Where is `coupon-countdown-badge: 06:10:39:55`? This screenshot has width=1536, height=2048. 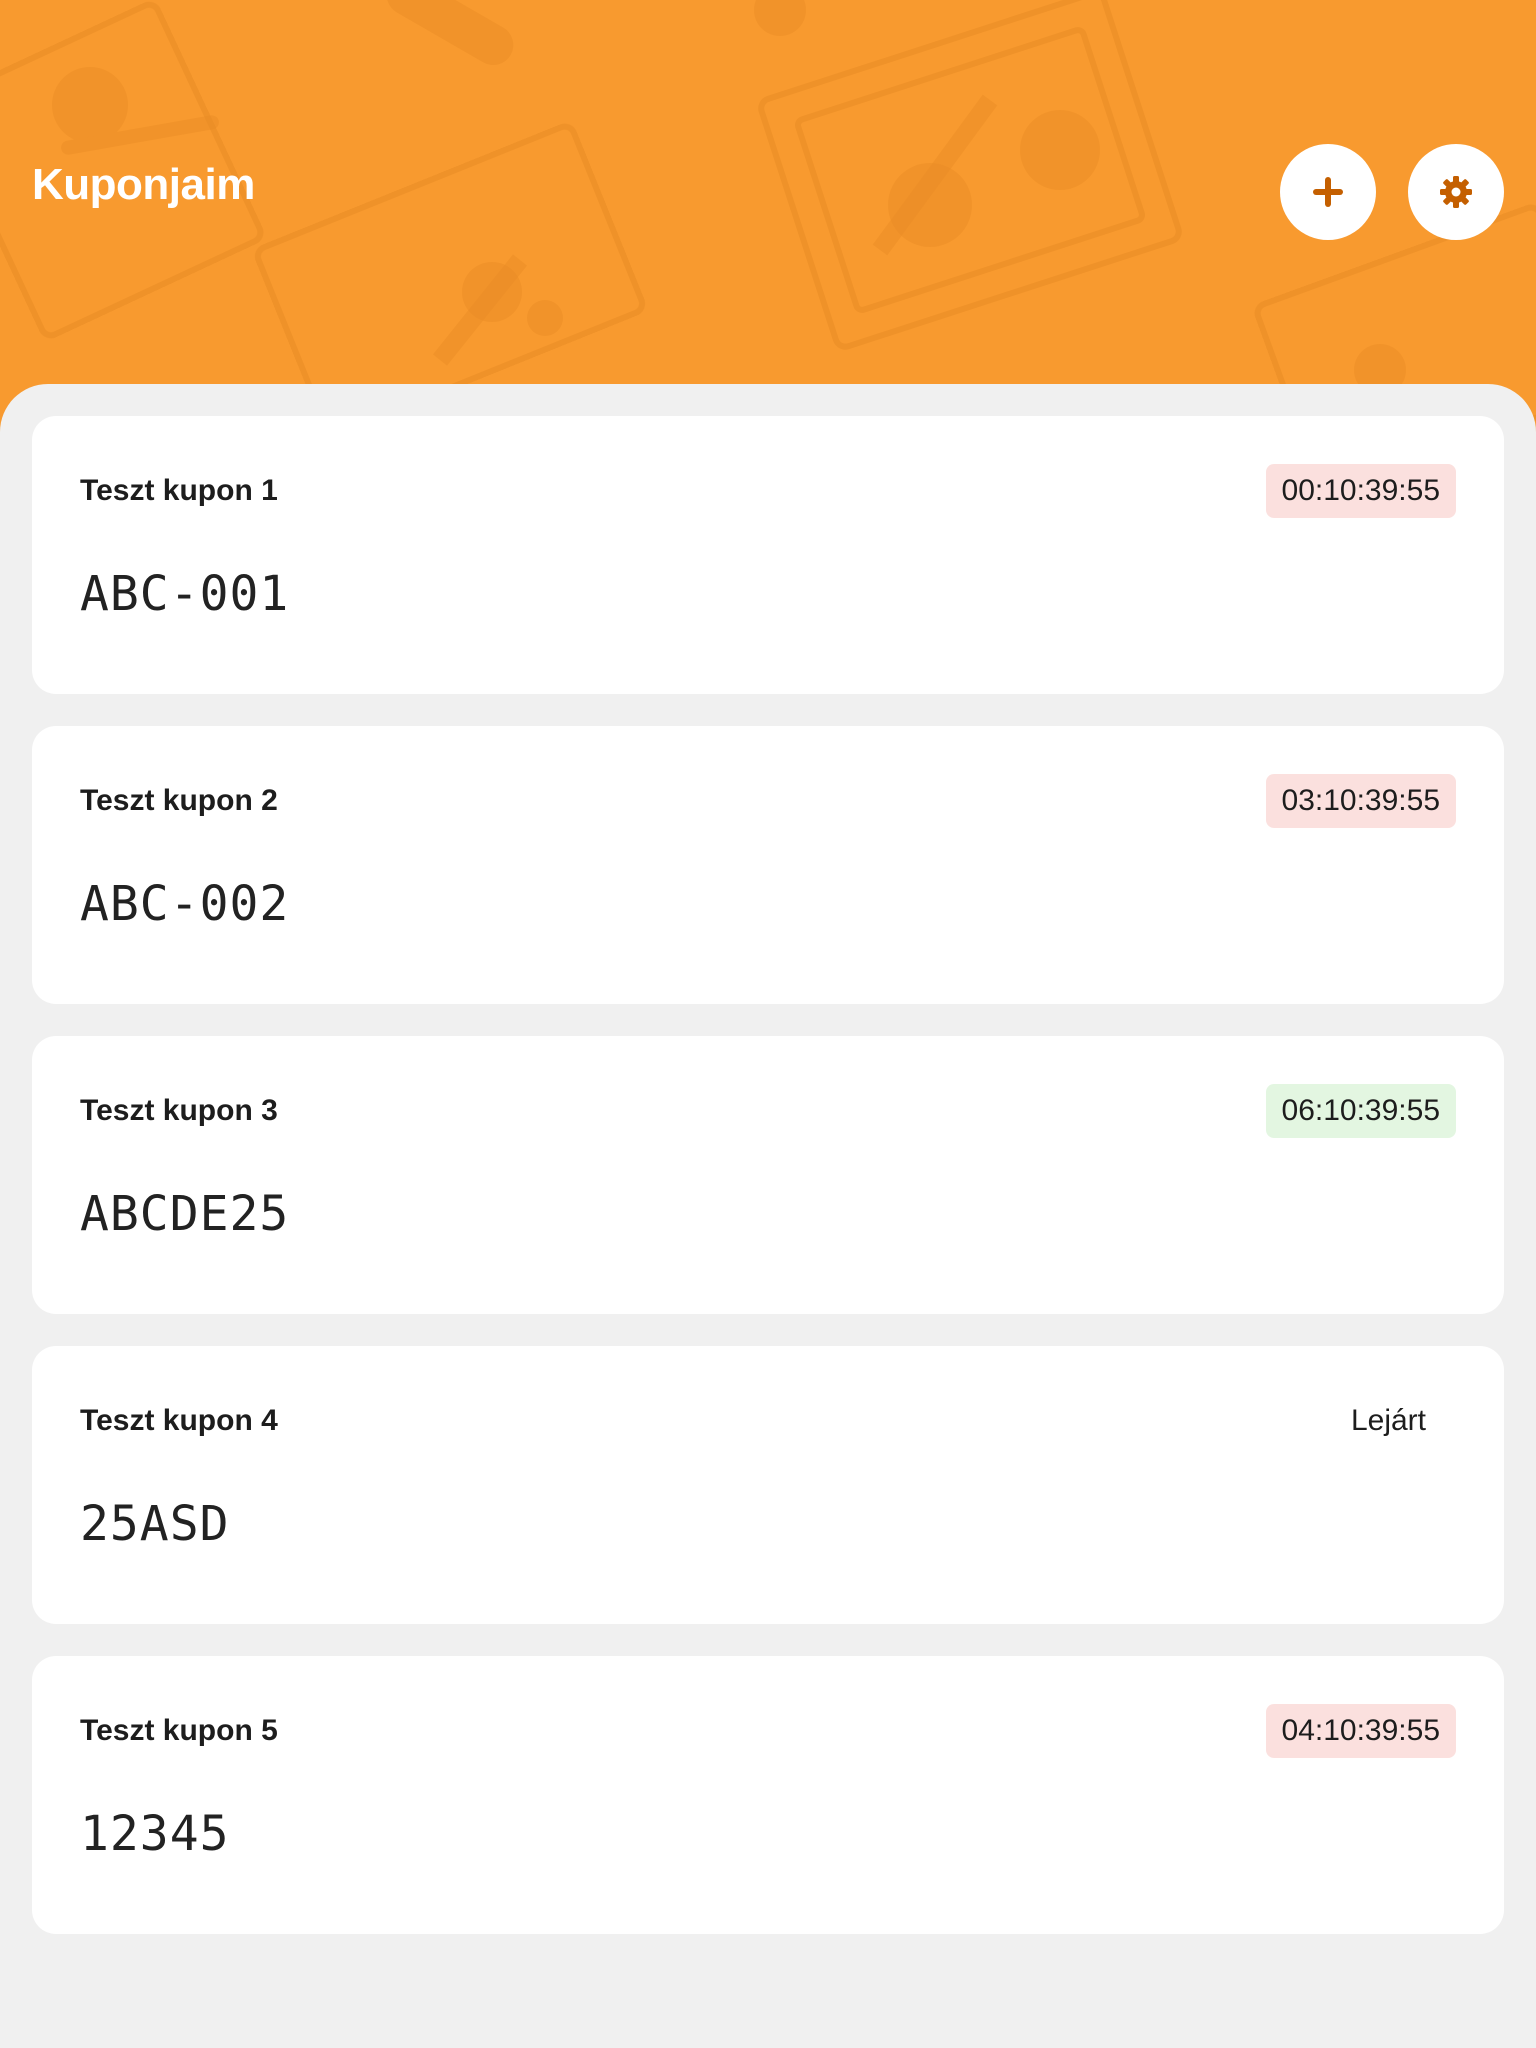
coupon-countdown-badge: 06:10:39:55 is located at coordinates (1360, 1111).